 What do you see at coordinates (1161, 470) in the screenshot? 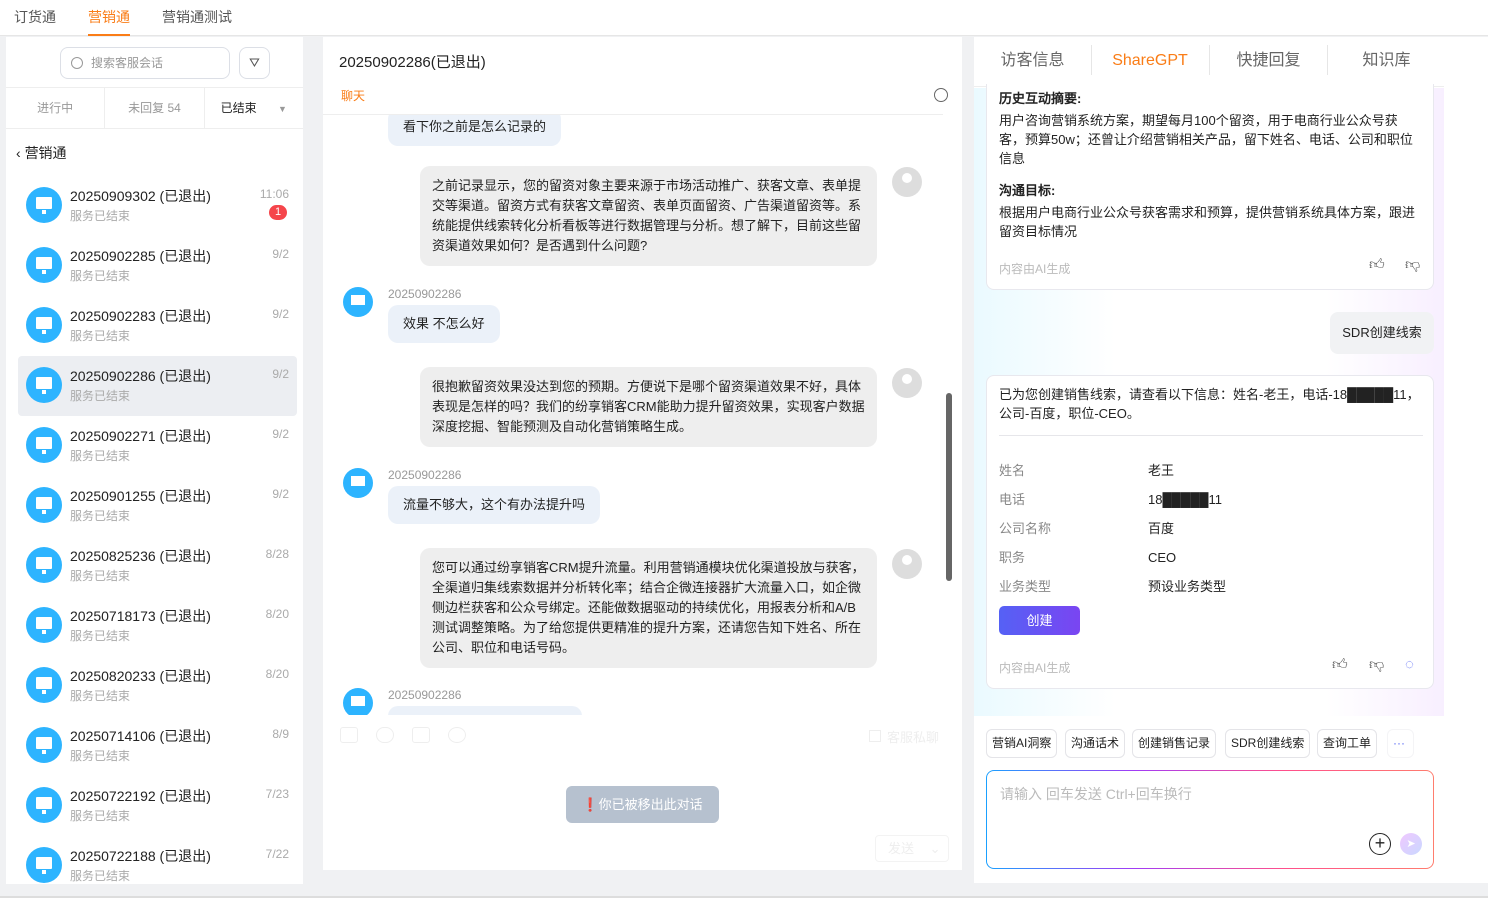
I see `field-value: 老王` at bounding box center [1161, 470].